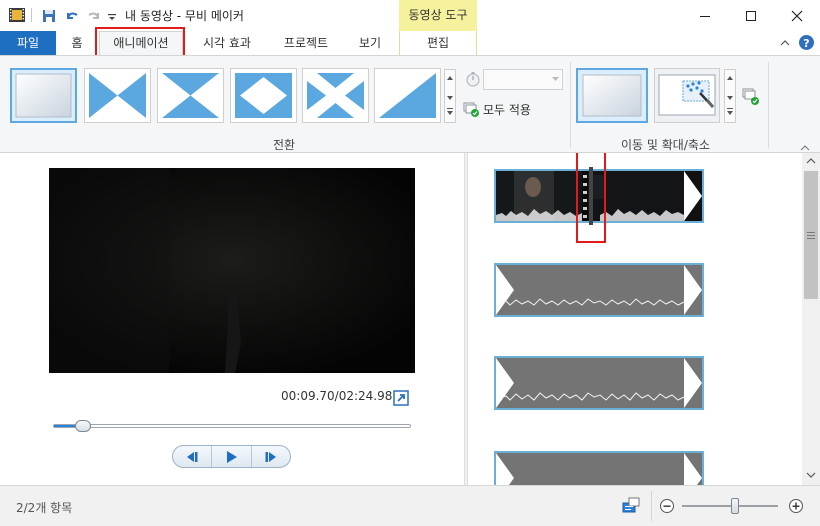 The height and width of the screenshot is (526, 820). I want to click on next-frame-button, so click(271, 456).